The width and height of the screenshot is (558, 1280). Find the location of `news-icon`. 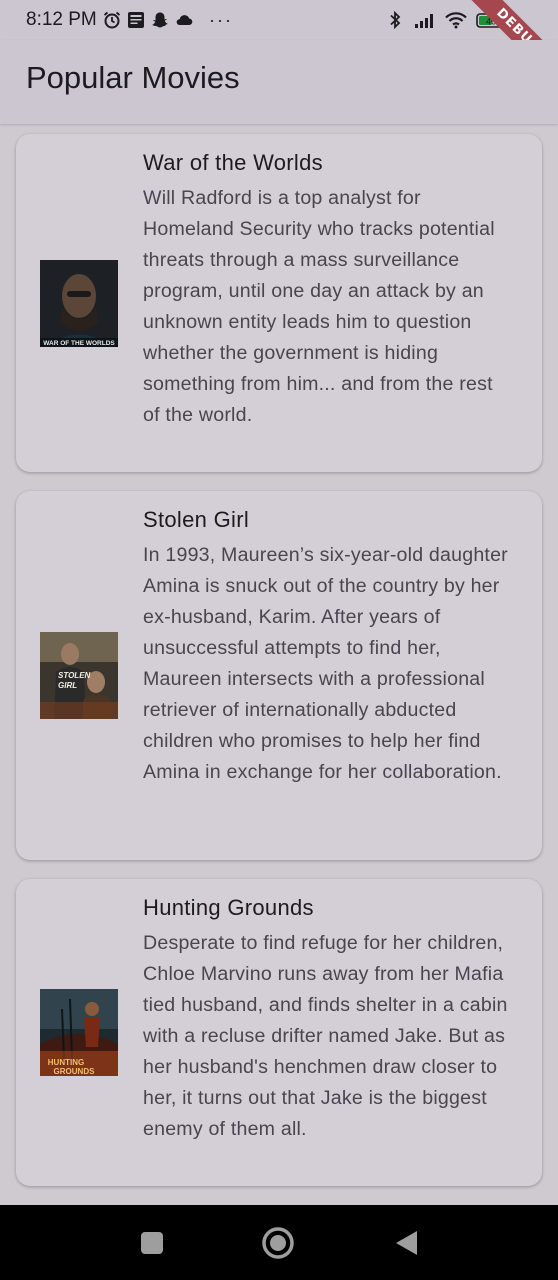

news-icon is located at coordinates (136, 20).